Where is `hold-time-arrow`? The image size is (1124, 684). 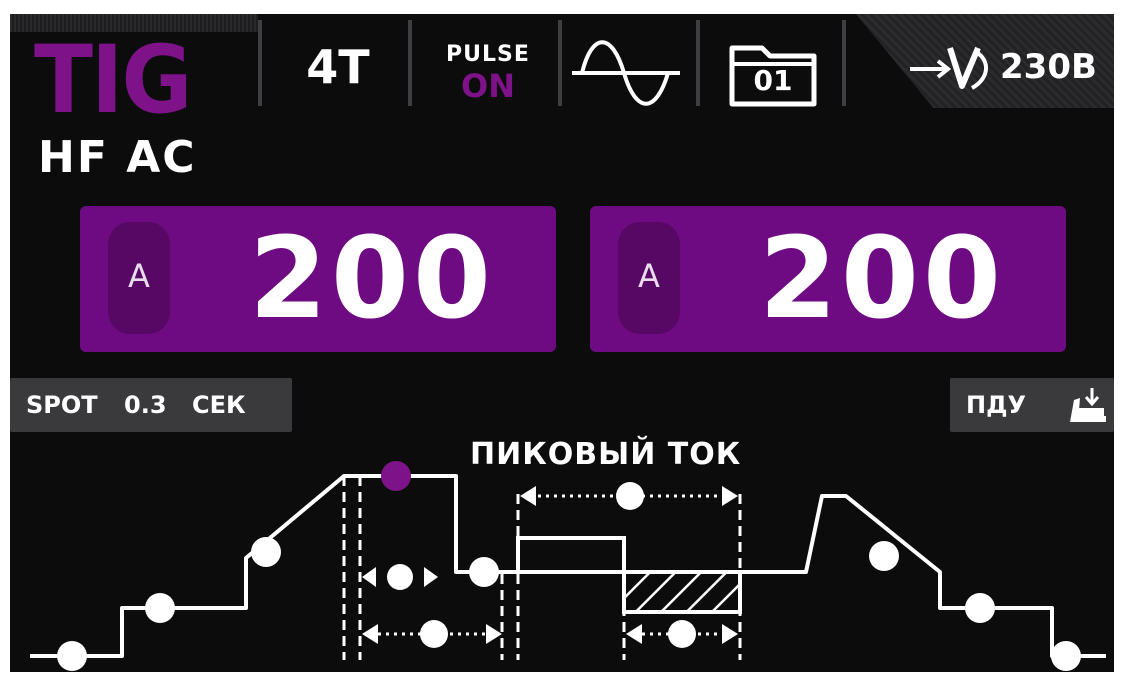
hold-time-arrow is located at coordinates (400, 577).